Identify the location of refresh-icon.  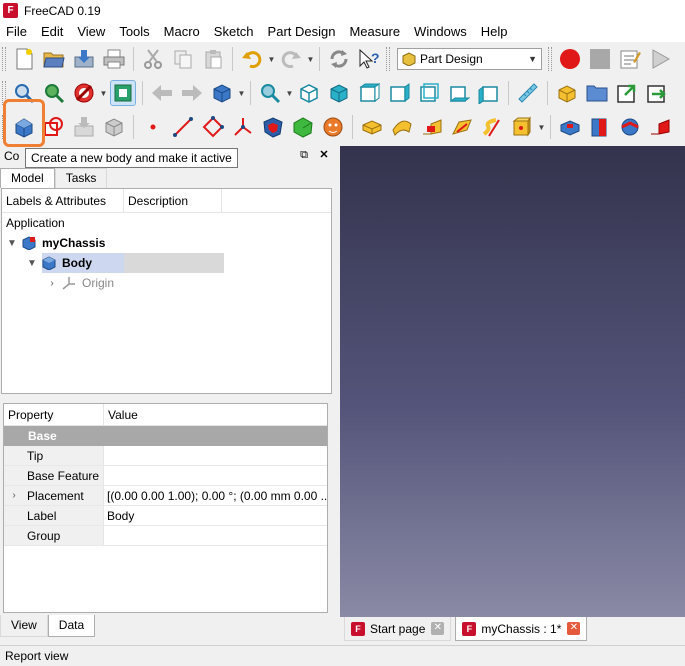
(339, 59).